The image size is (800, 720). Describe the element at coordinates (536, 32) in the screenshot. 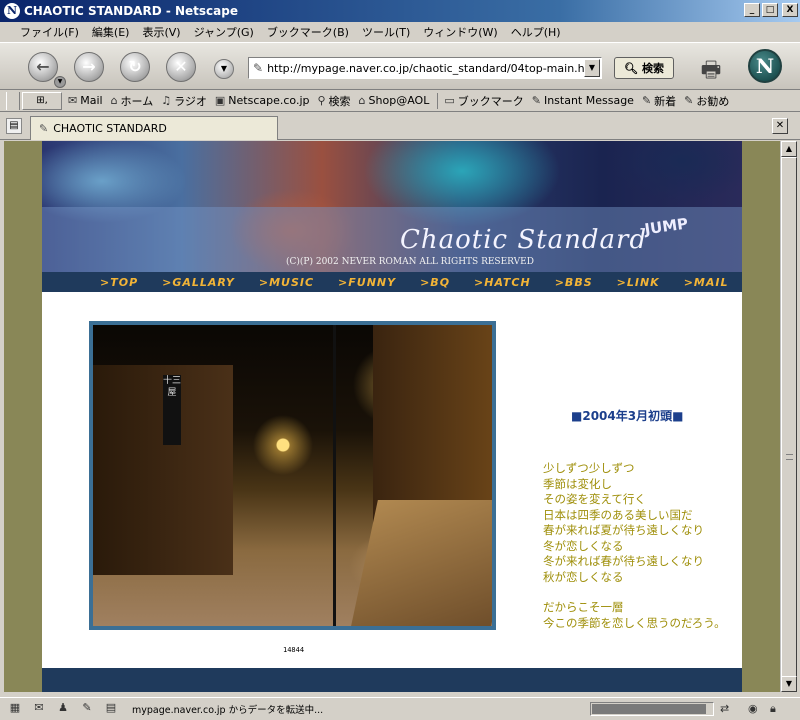

I see `menu-help: ヘルプ(H)` at that location.